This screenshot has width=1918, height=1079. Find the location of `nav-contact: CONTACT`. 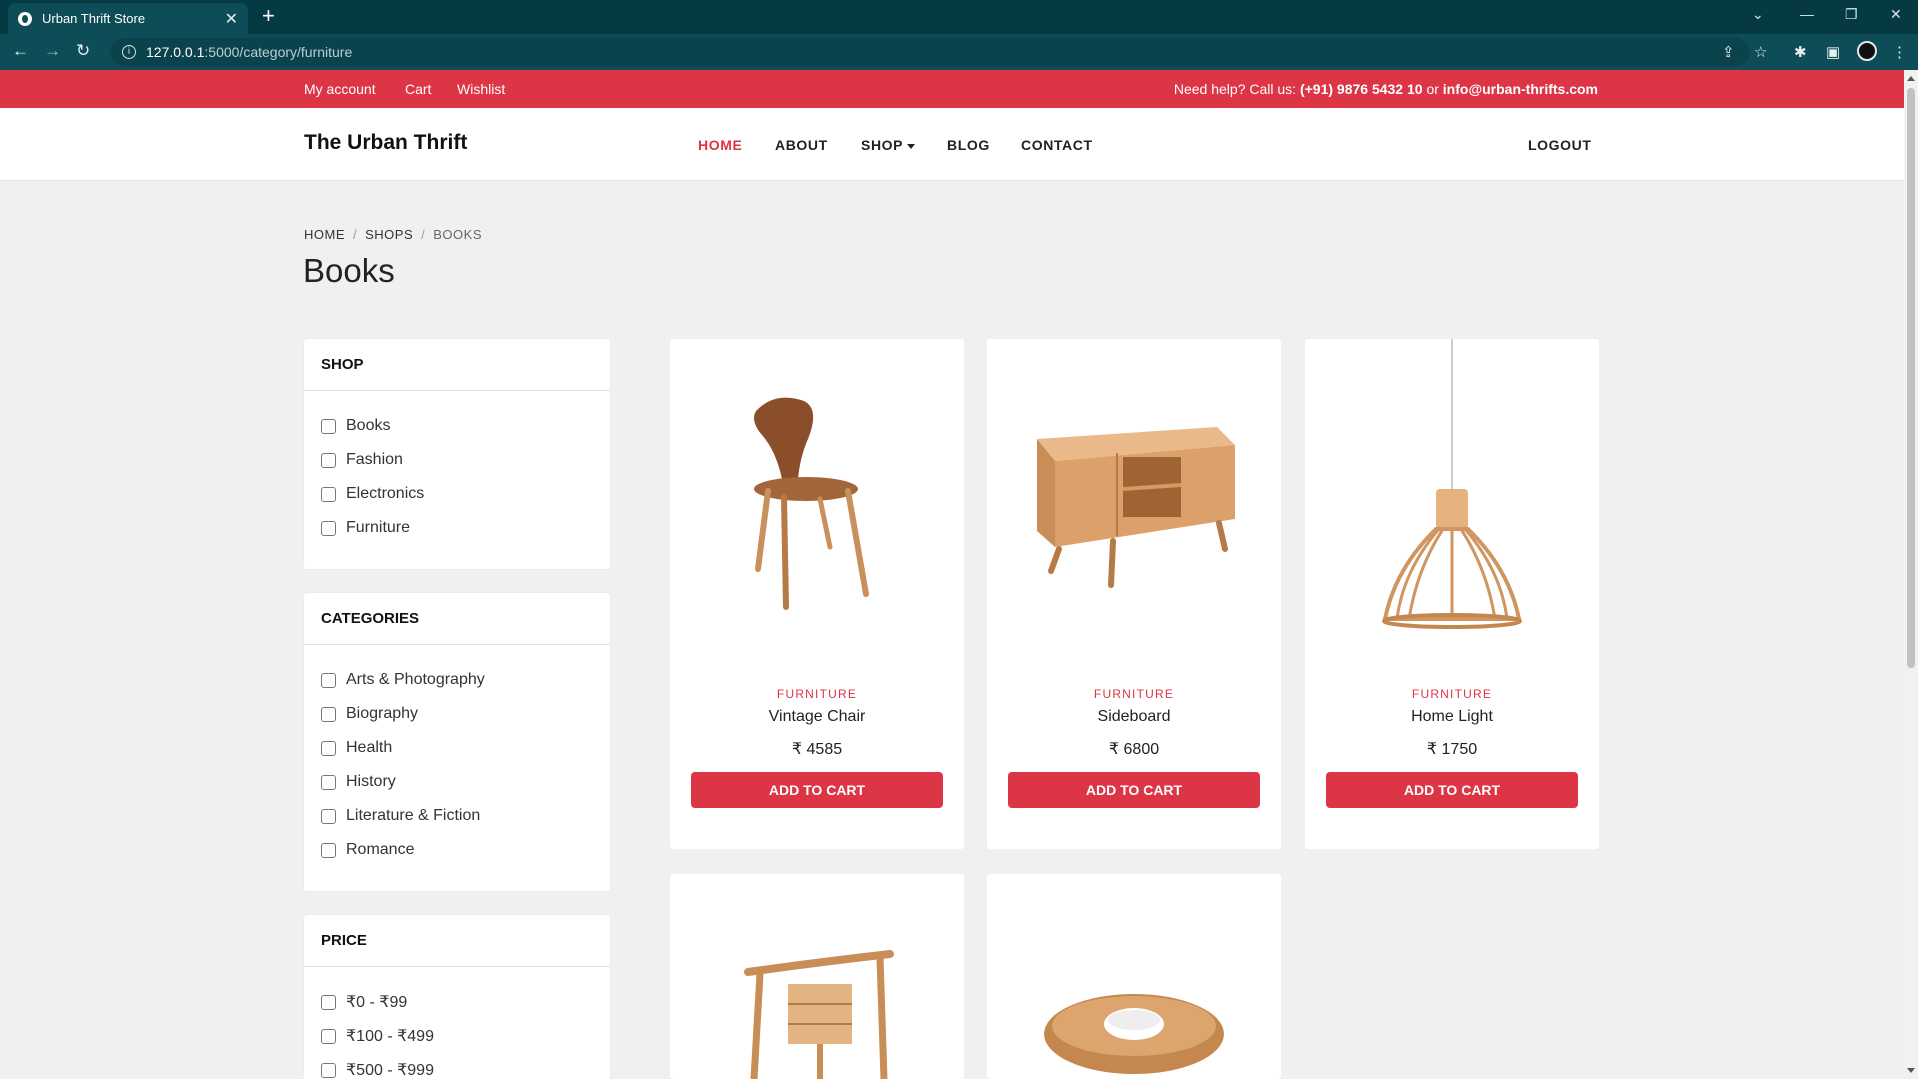

nav-contact: CONTACT is located at coordinates (1057, 145).